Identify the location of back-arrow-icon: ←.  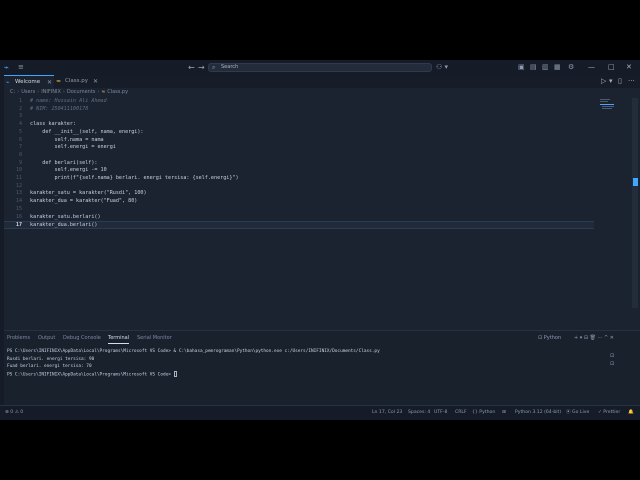
(191, 67).